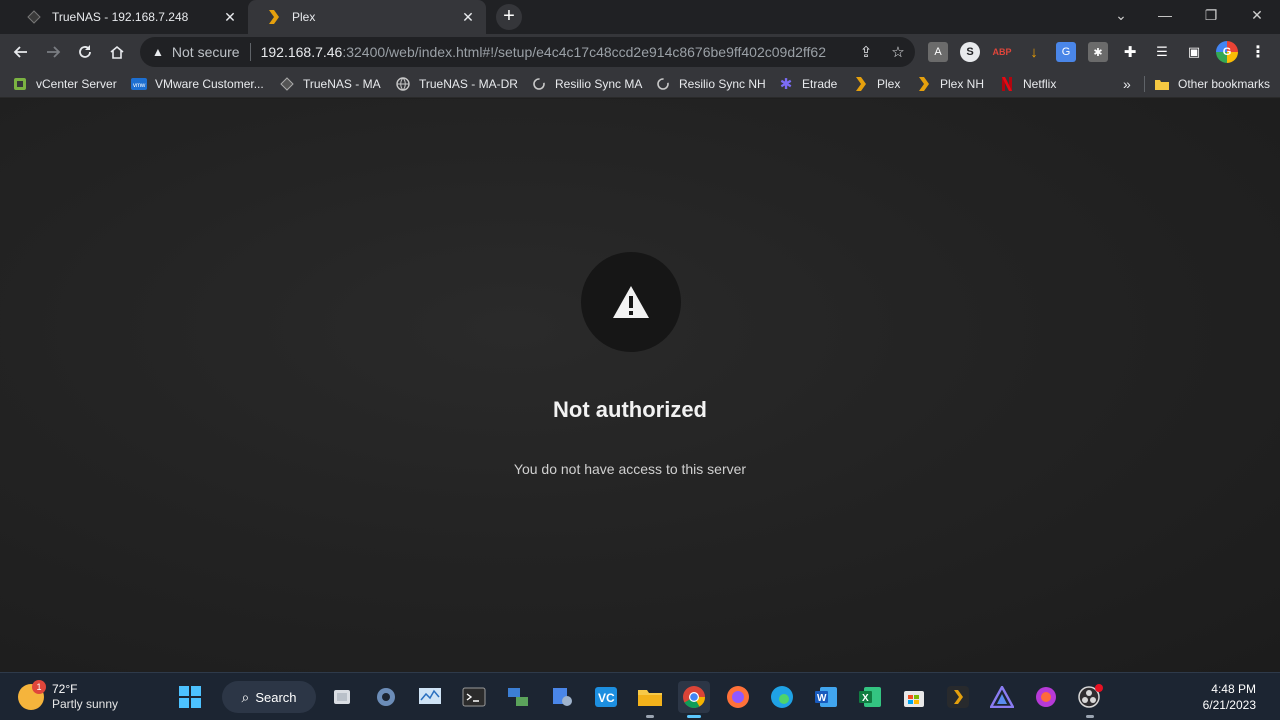 Image resolution: width=1280 pixels, height=720 pixels. Describe the element at coordinates (914, 697) in the screenshot. I see `taskbar-store` at that location.